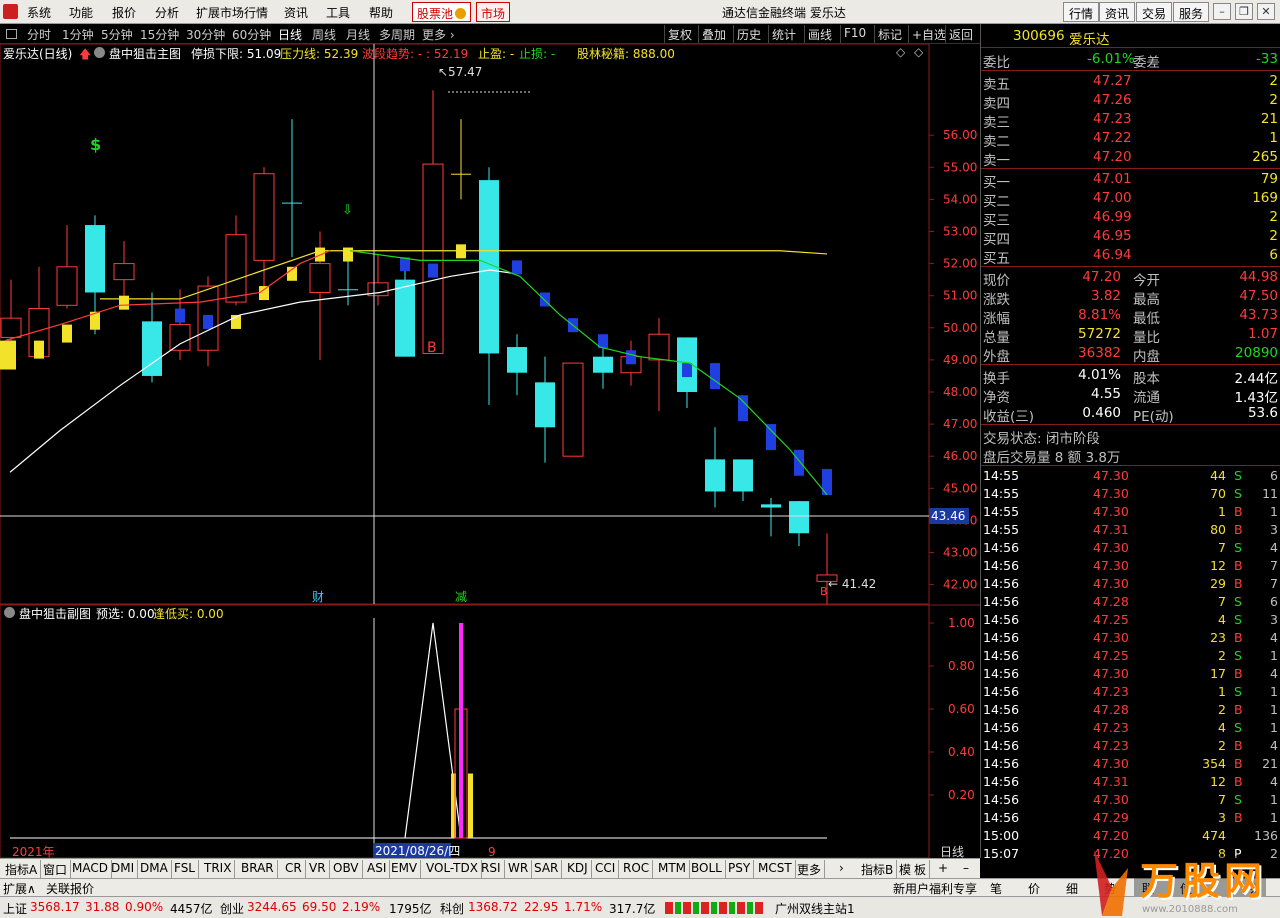 The height and width of the screenshot is (918, 1280). Describe the element at coordinates (1154, 12) in the screenshot. I see `top-trade-button: 交易` at that location.